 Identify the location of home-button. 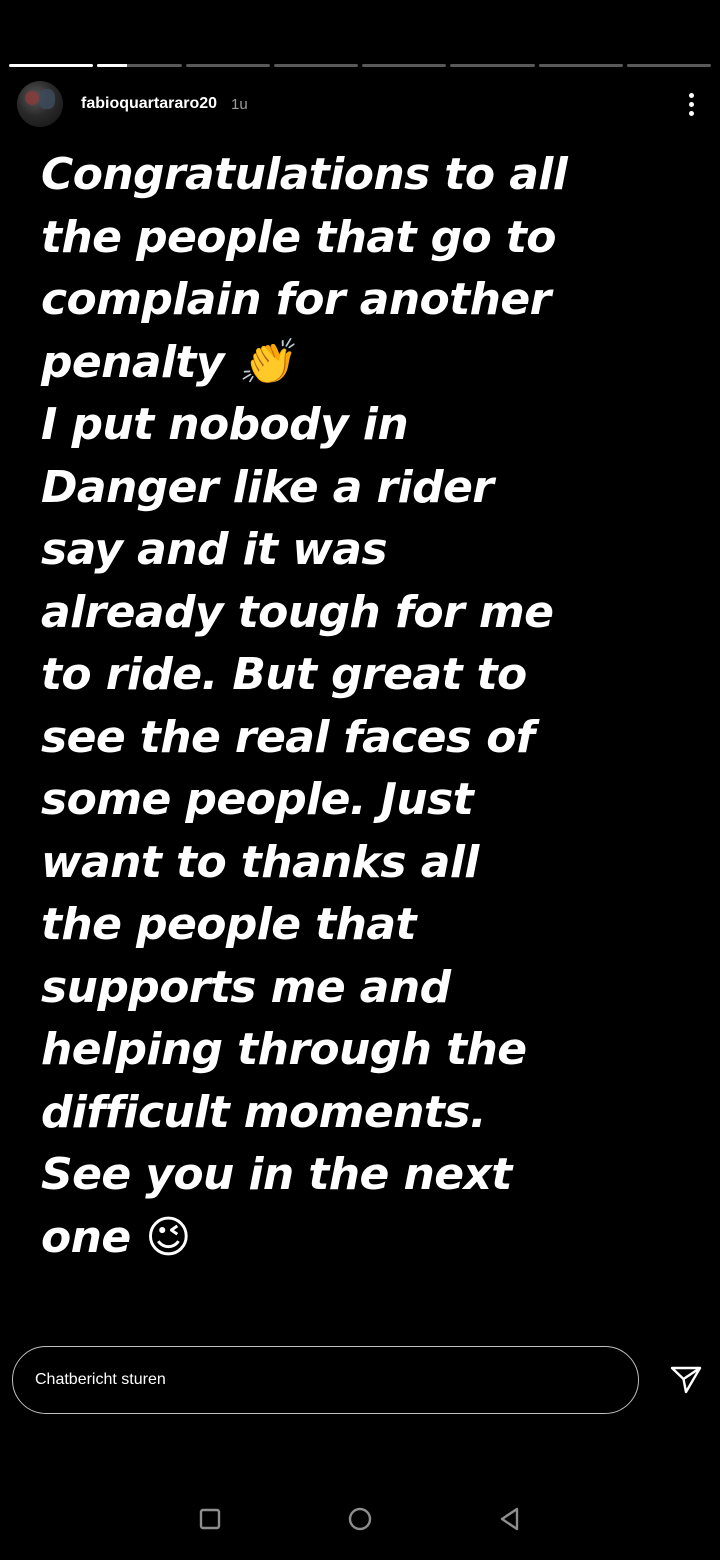
(360, 1519).